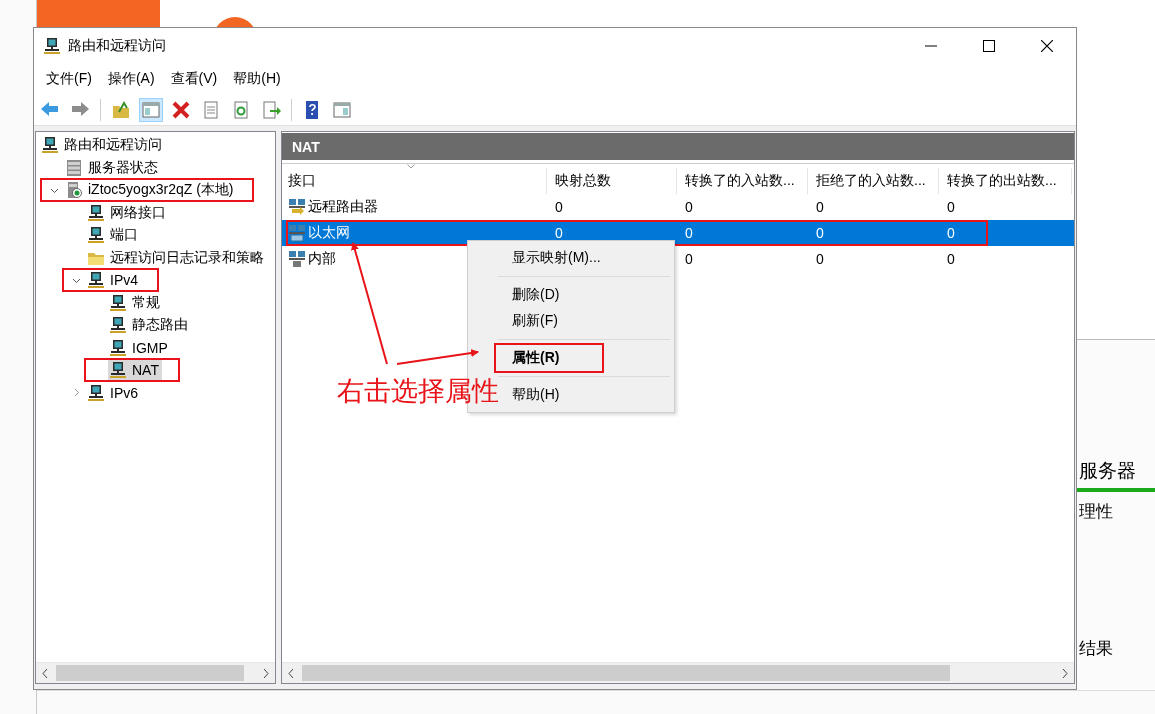  I want to click on annotation-text: 右击选择属性, so click(418, 391).